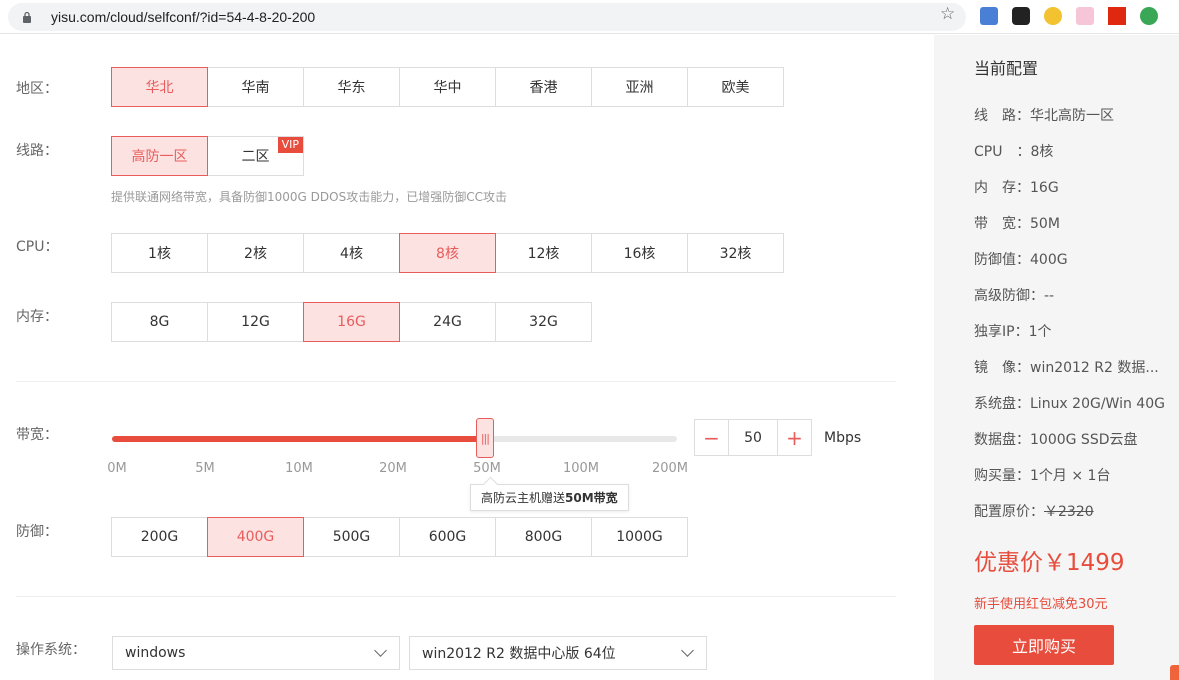  I want to click on summary-value: 400G, so click(1049, 260).